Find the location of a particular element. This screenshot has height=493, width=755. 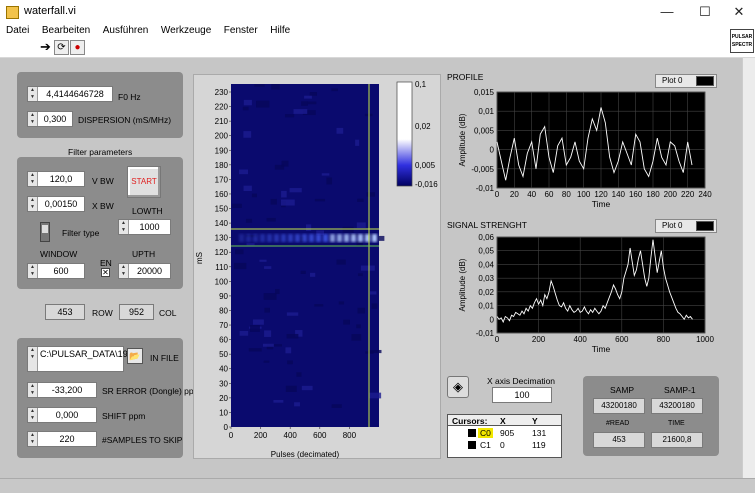

vbw-field: ▲ ▼ 120,0 is located at coordinates (56, 179).